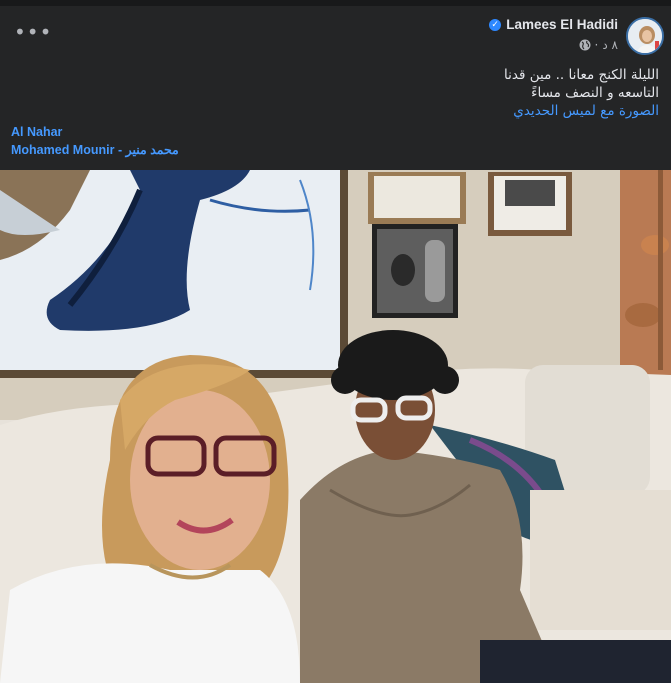 This screenshot has height=683, width=671. Describe the element at coordinates (95, 132) in the screenshot. I see `tag-link-al-nahar: Al Nahar` at that location.